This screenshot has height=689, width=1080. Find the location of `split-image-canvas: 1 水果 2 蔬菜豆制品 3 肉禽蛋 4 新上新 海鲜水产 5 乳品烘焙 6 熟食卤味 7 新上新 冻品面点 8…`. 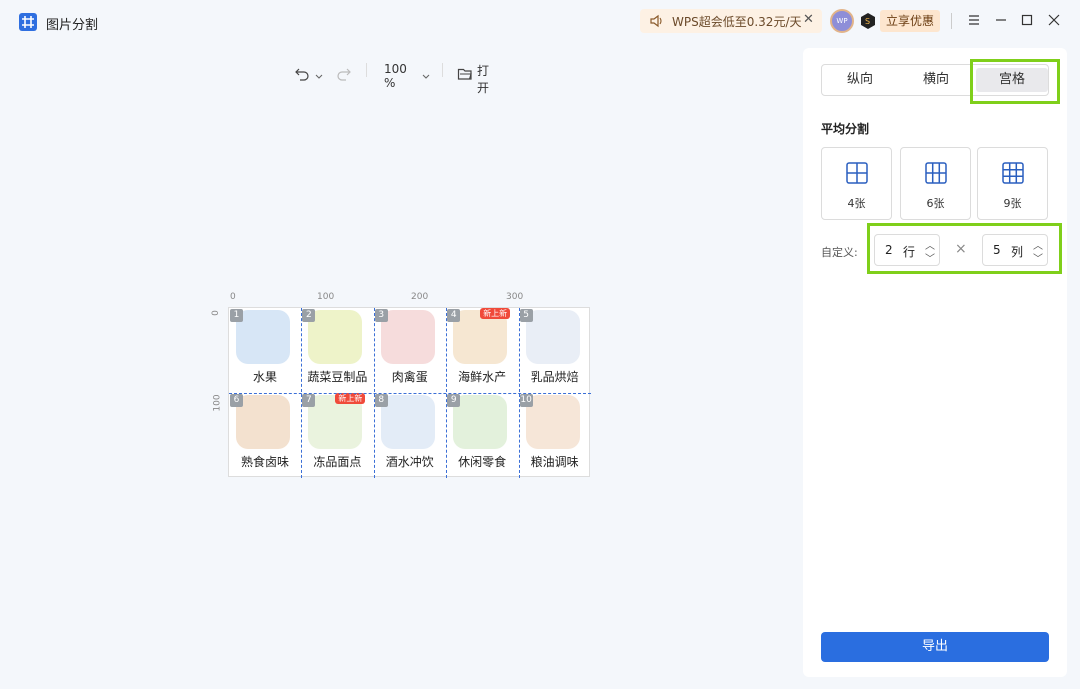

split-image-canvas: 1 水果 2 蔬菜豆制品 3 肉禽蛋 4 新上新 海鲜水产 5 乳品烘焙 6 熟食卤味 7 新上新 冻品面点 8… is located at coordinates (409, 392).